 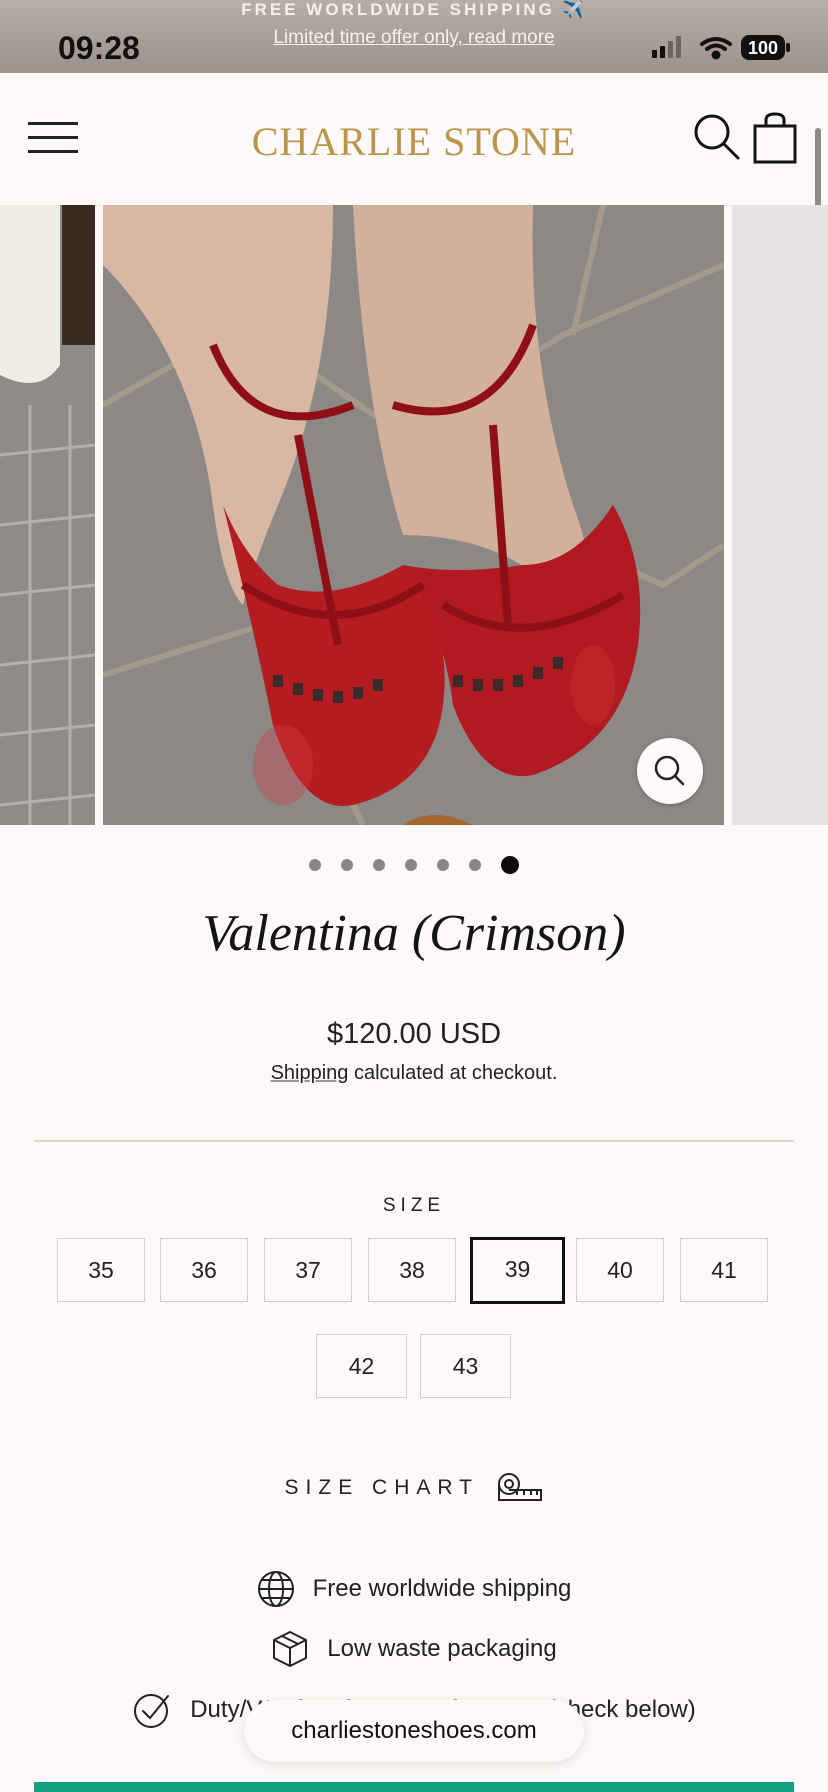 What do you see at coordinates (414, 1034) in the screenshot?
I see `product-price: $120.00 USD` at bounding box center [414, 1034].